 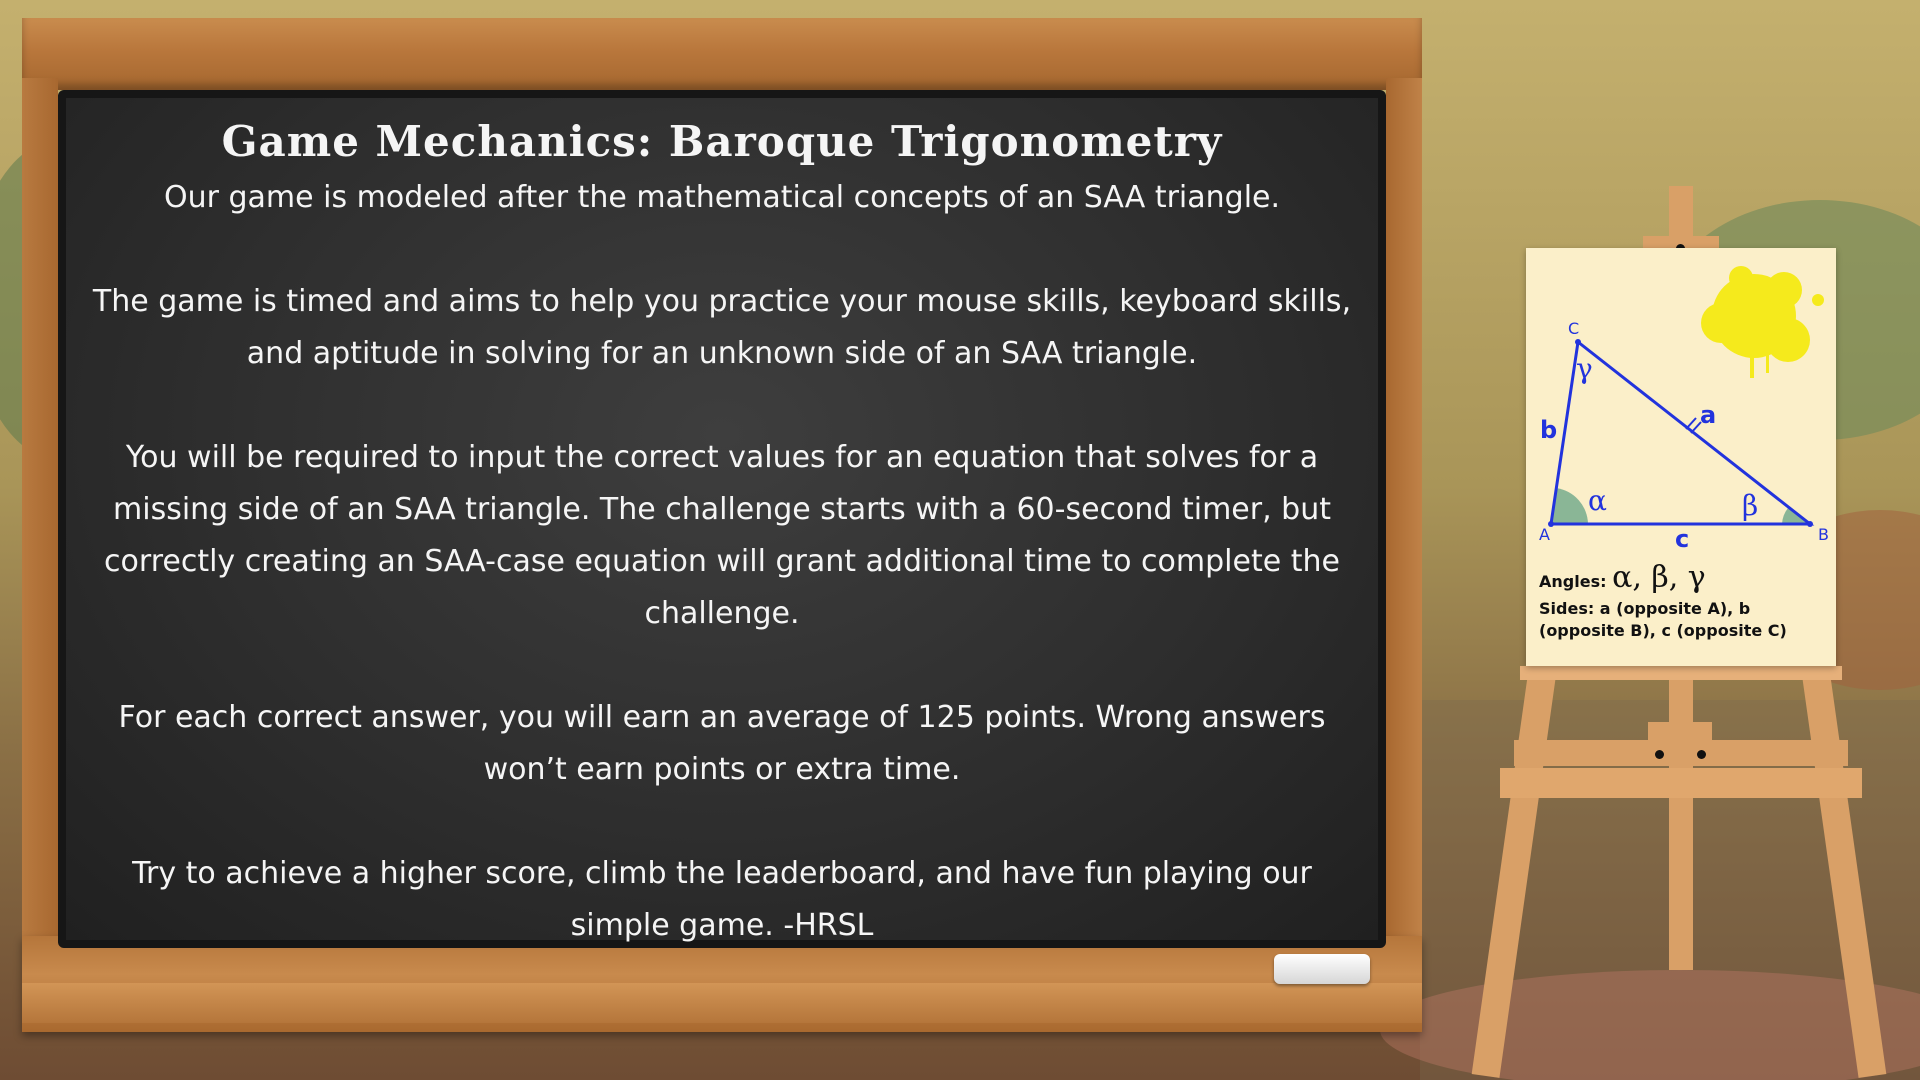 I want to click on sun-splash-icon, so click(x=1762, y=322).